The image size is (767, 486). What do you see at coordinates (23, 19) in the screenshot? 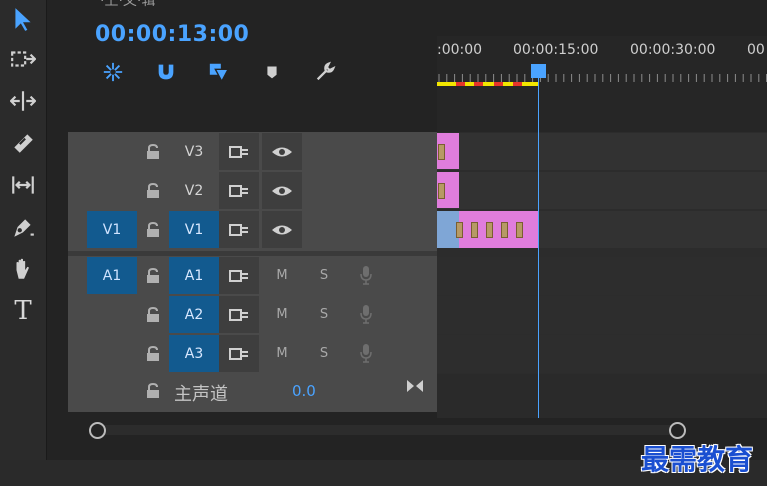
I see `selection-tool-icon` at bounding box center [23, 19].